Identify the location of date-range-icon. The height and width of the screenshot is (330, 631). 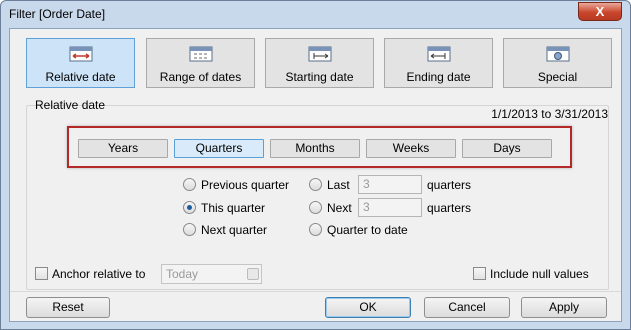
(201, 54).